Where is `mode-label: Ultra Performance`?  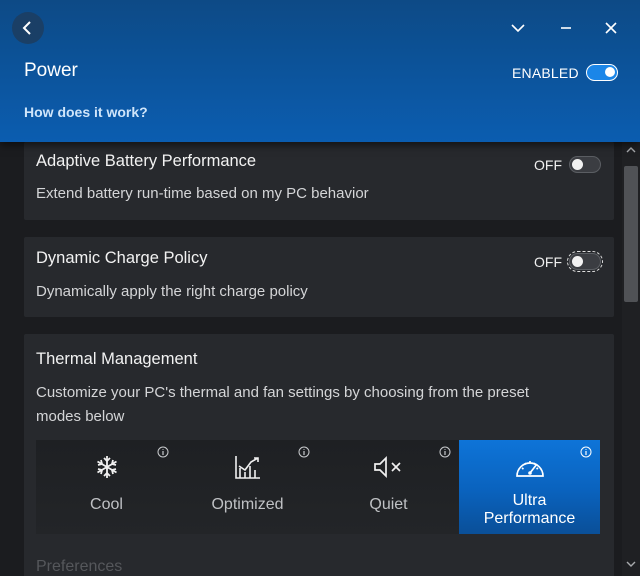
mode-label: Ultra Performance is located at coordinates (529, 510).